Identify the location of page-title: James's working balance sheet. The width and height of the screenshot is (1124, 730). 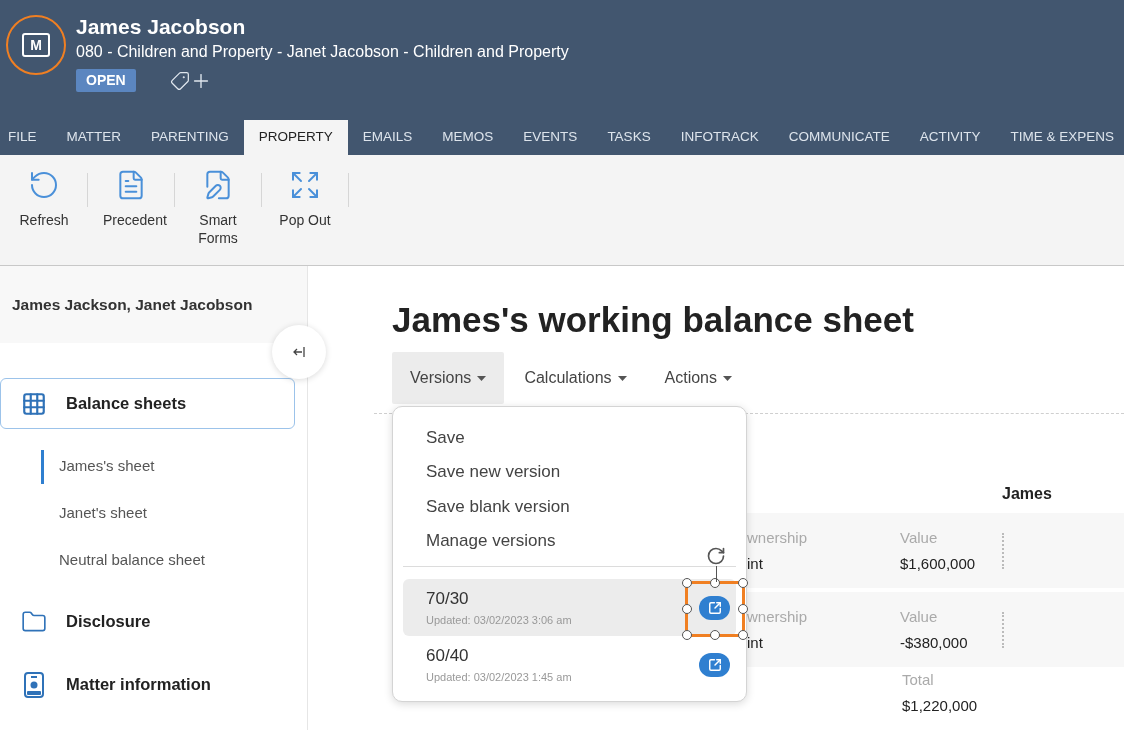
(653, 320).